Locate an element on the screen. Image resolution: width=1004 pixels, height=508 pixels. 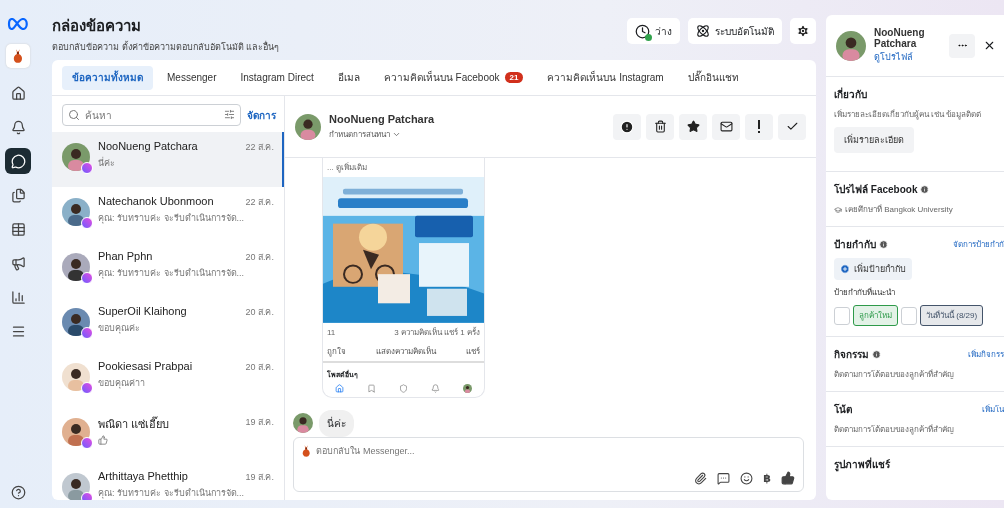
automation-button: ระบบอัตโนมัติ is located at coordinates (735, 31).